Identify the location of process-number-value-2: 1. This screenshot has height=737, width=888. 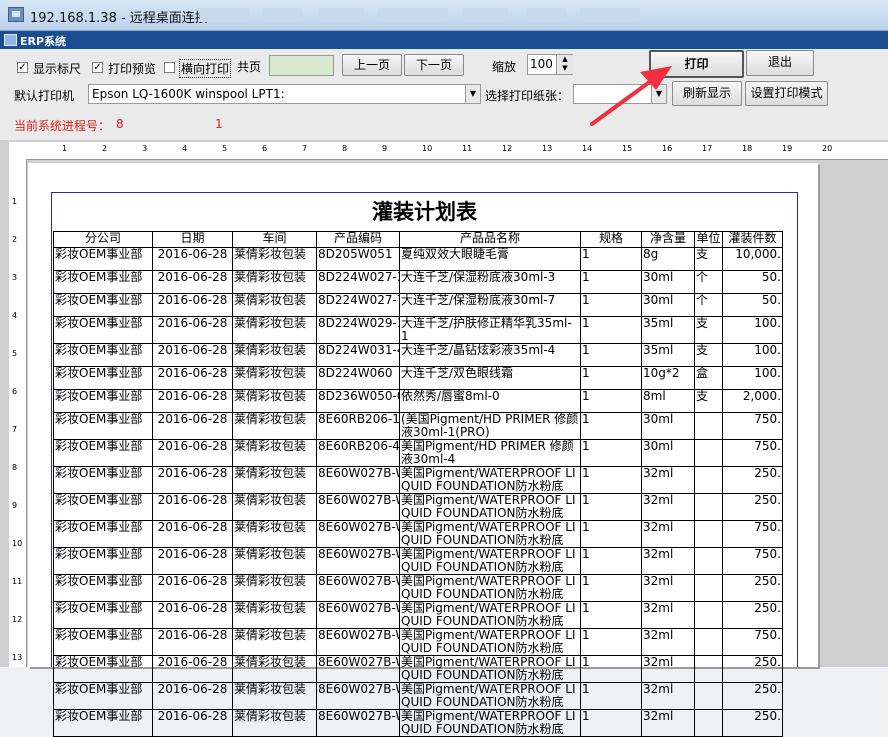
(219, 124).